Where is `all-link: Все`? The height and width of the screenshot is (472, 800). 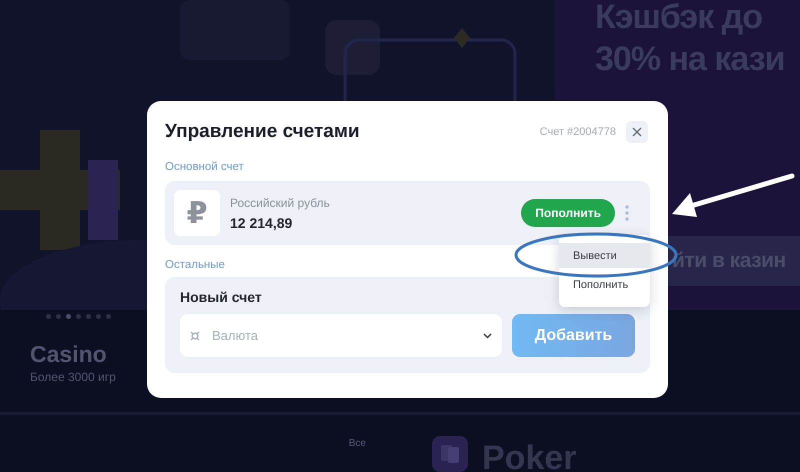 all-link: Все is located at coordinates (357, 443).